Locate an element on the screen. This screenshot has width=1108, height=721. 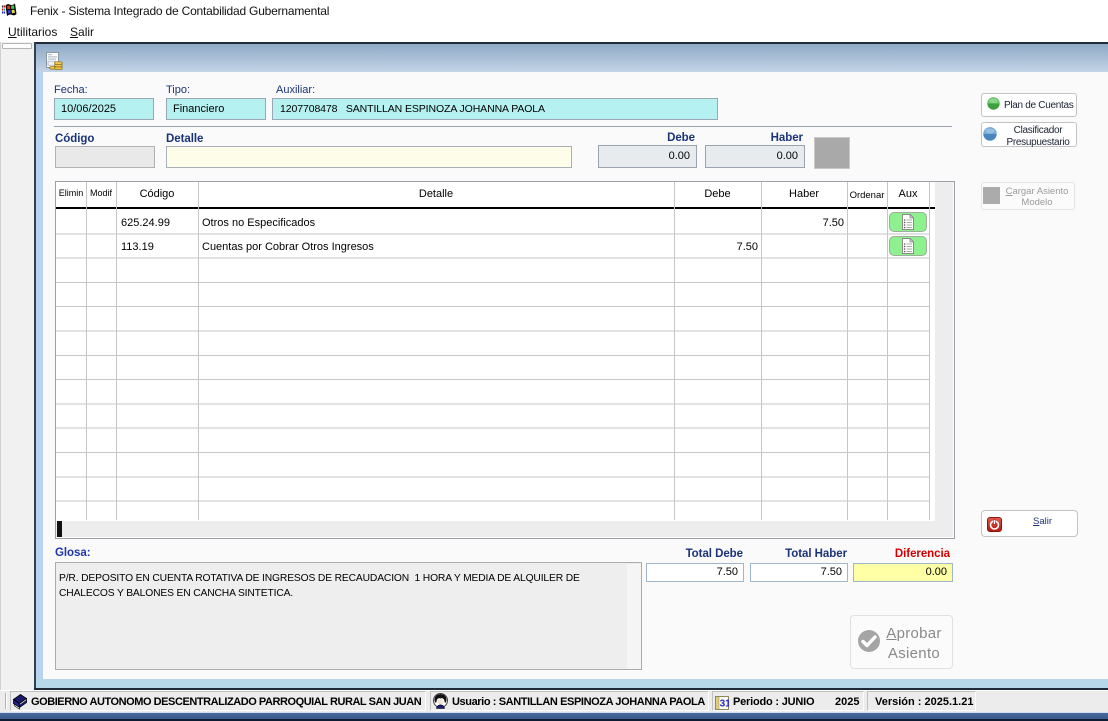
svg-text: 31 is located at coordinates (724, 704).